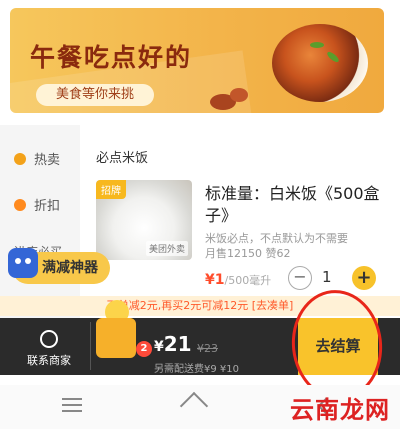 The width and height of the screenshot is (400, 429). What do you see at coordinates (90, 346) in the screenshot?
I see `divider` at bounding box center [90, 346].